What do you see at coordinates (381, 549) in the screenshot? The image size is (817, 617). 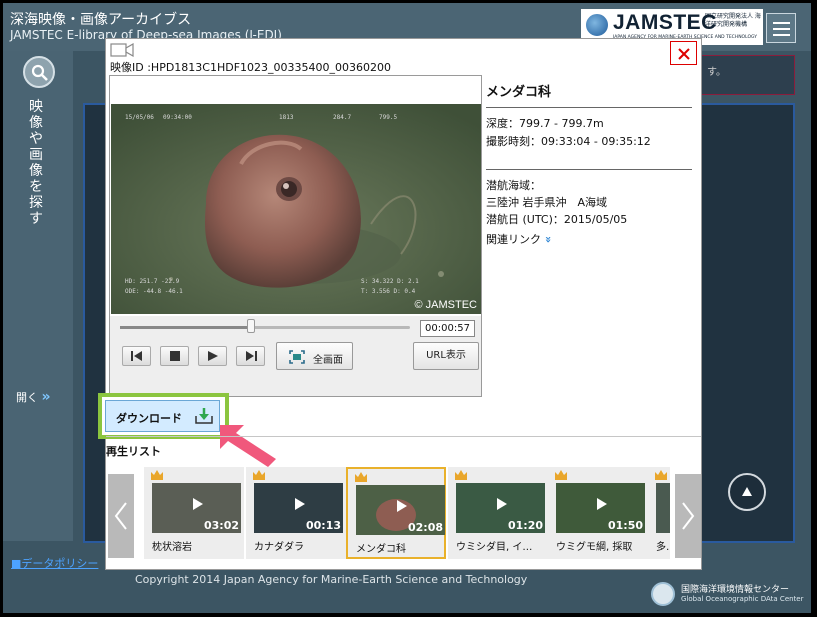 I see `playlist-title: メンダコ科` at bounding box center [381, 549].